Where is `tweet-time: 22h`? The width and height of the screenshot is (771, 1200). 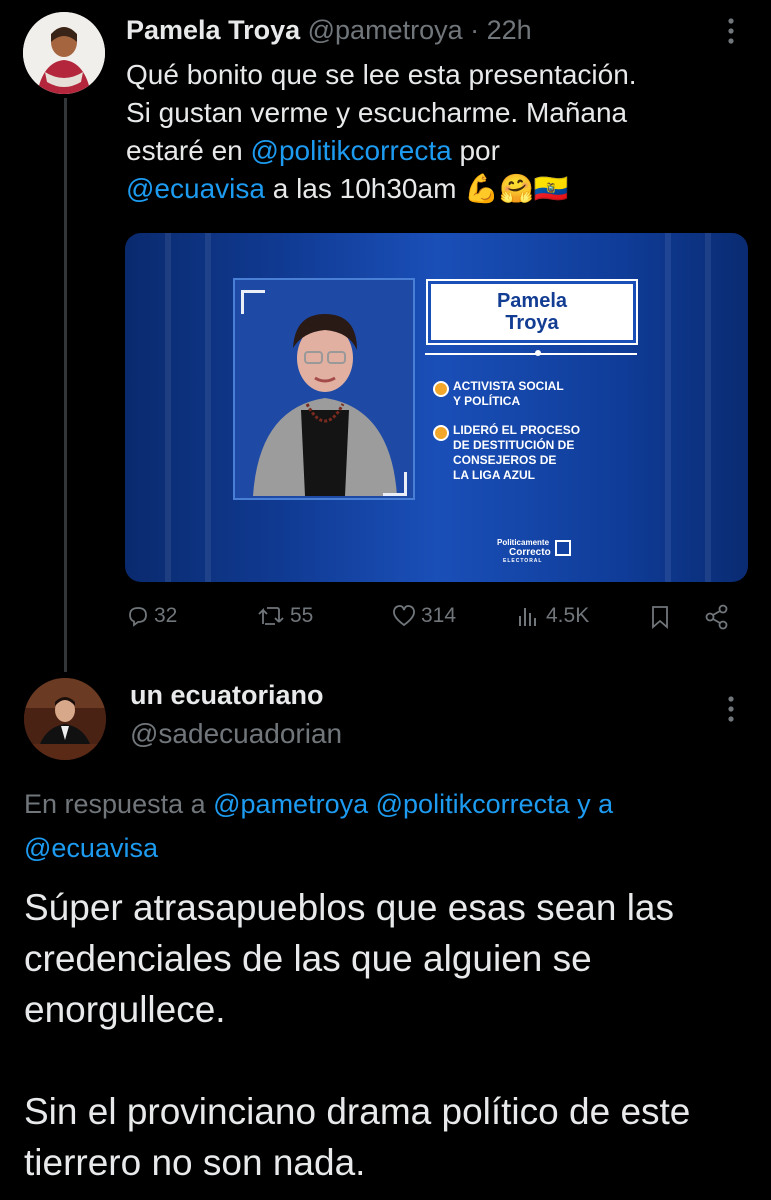 tweet-time: 22h is located at coordinates (509, 30).